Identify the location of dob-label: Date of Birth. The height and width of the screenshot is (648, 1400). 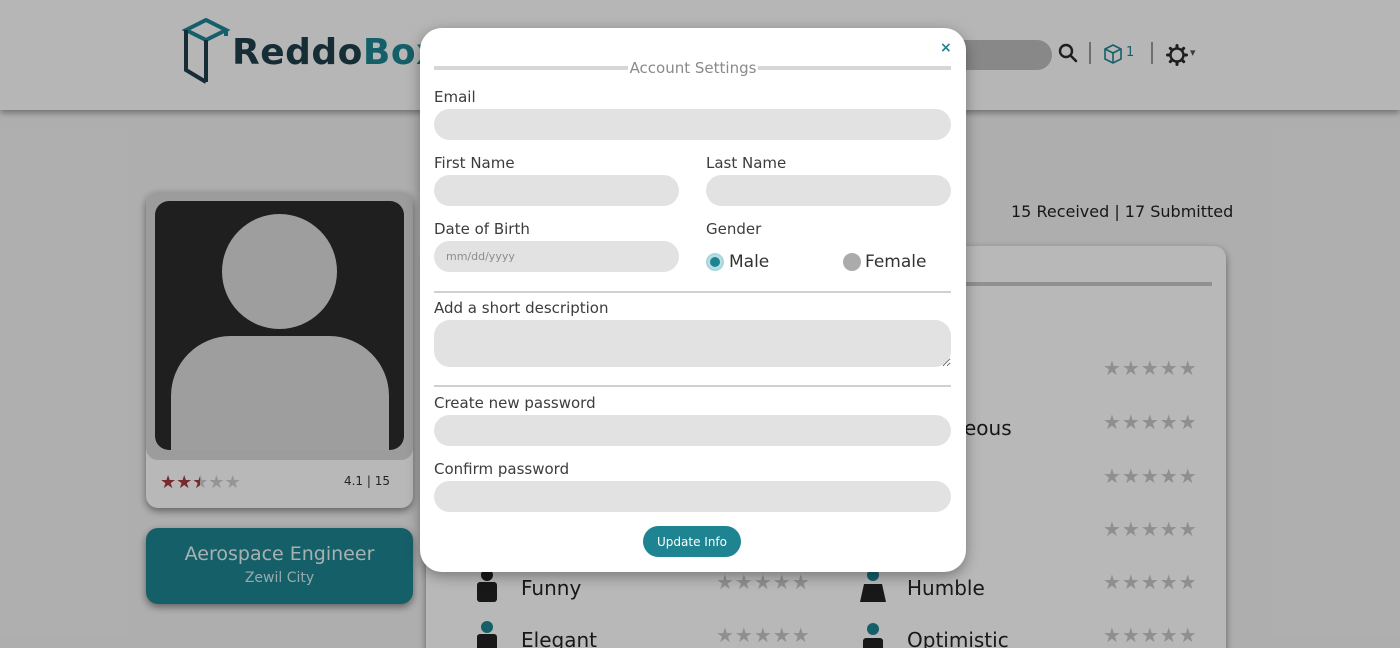
(482, 229).